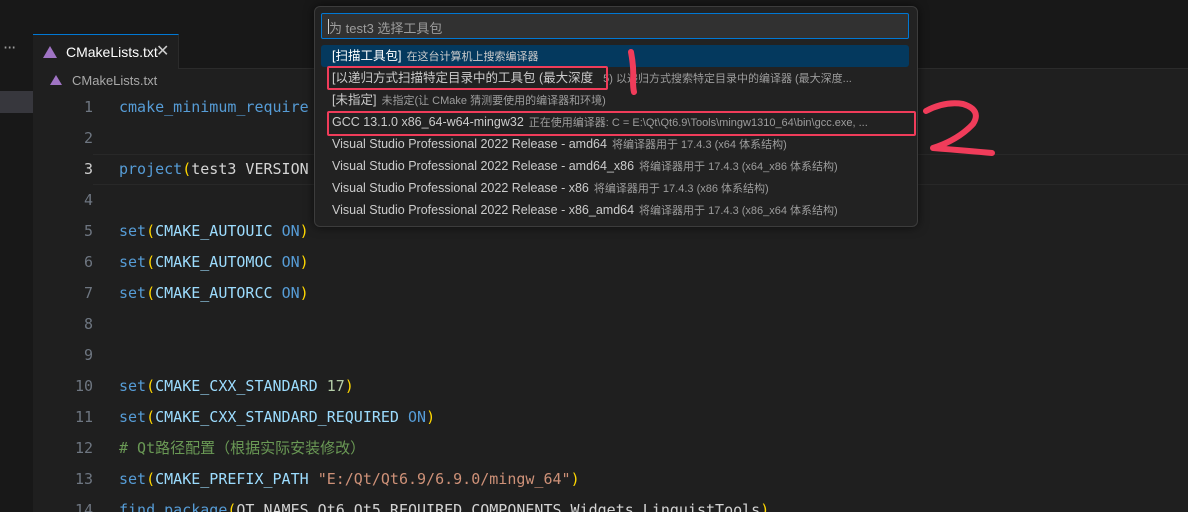 Image resolution: width=1188 pixels, height=512 pixels. What do you see at coordinates (88, 169) in the screenshot?
I see `line-number: 3` at bounding box center [88, 169].